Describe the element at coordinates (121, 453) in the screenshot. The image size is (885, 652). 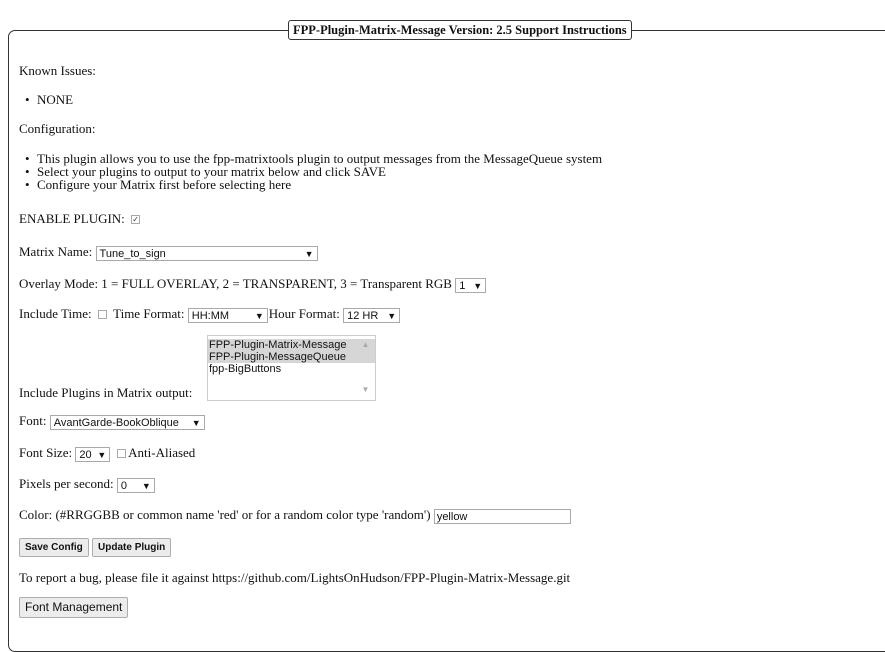
I see `anti-aliased-checkbox` at that location.